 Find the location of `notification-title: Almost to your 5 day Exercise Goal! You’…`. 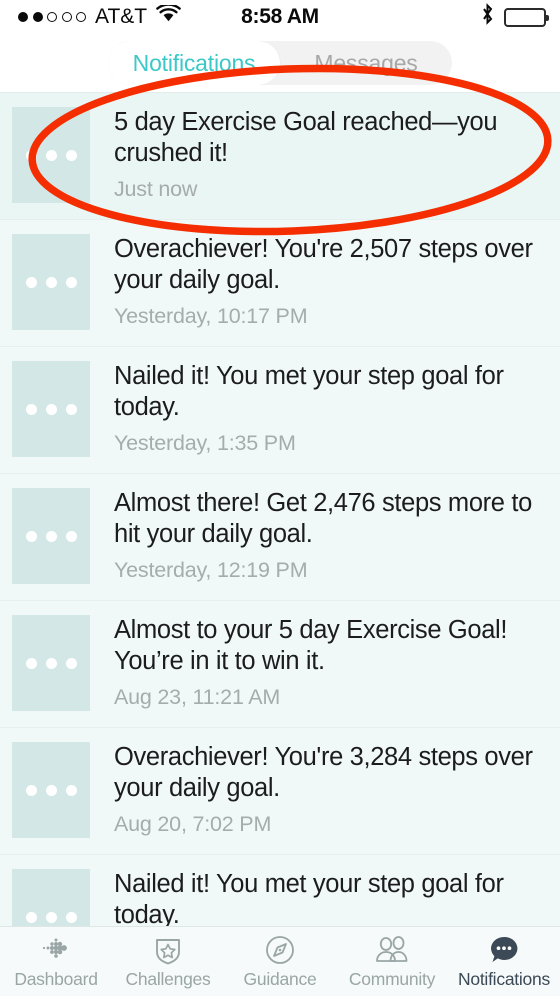

notification-title: Almost to your 5 day Exercise Goal! You’… is located at coordinates (311, 645).